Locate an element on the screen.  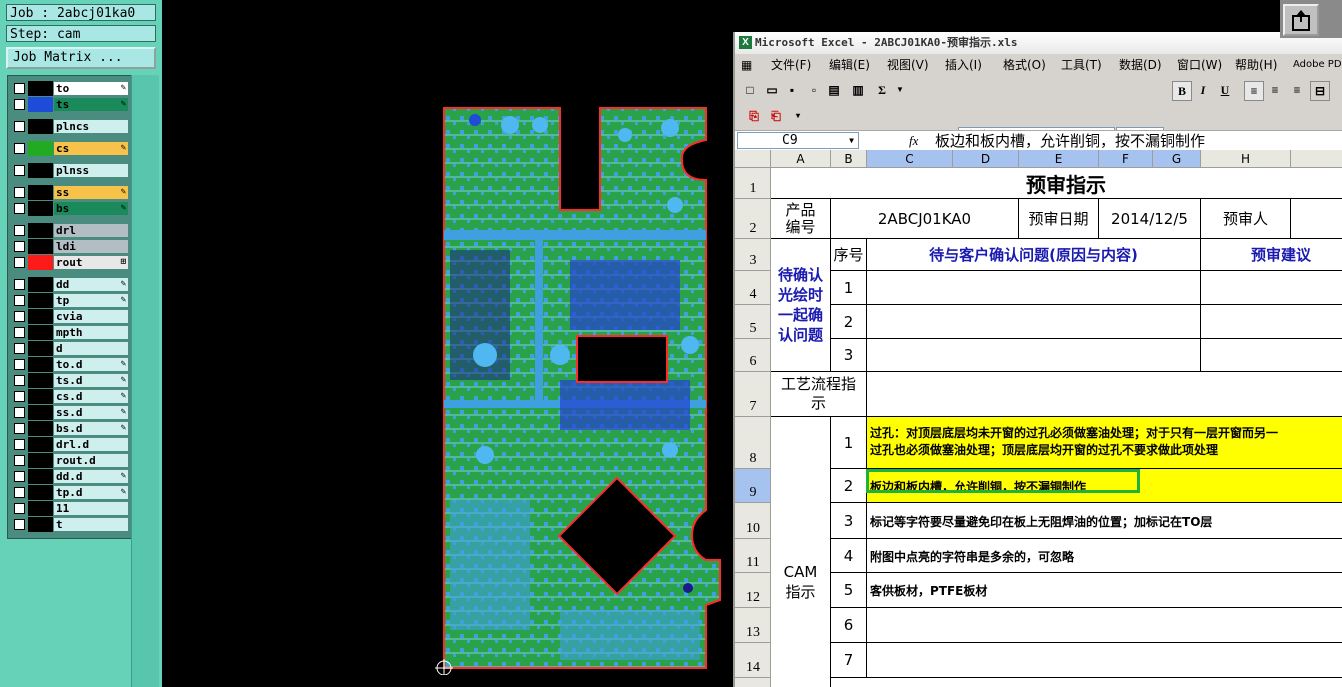
layer-name: bs.d ✎ is located at coordinates (91, 428).